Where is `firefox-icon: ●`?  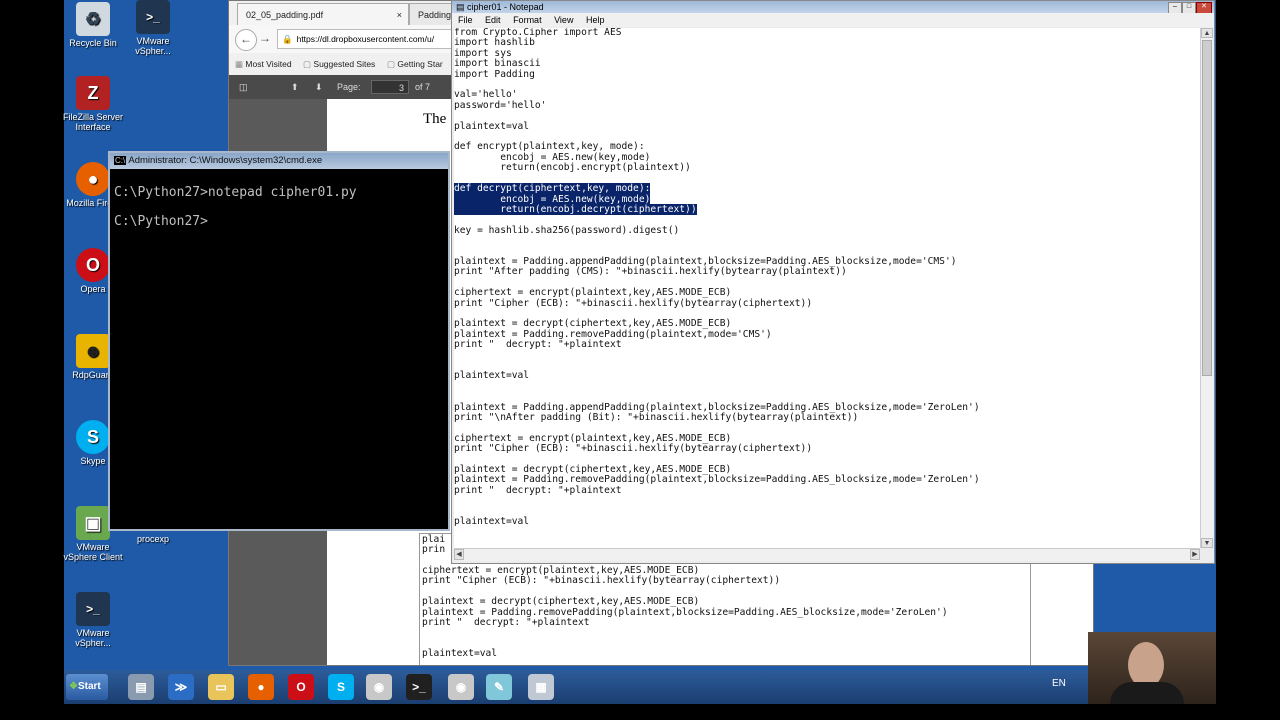 firefox-icon: ● is located at coordinates (93, 179).